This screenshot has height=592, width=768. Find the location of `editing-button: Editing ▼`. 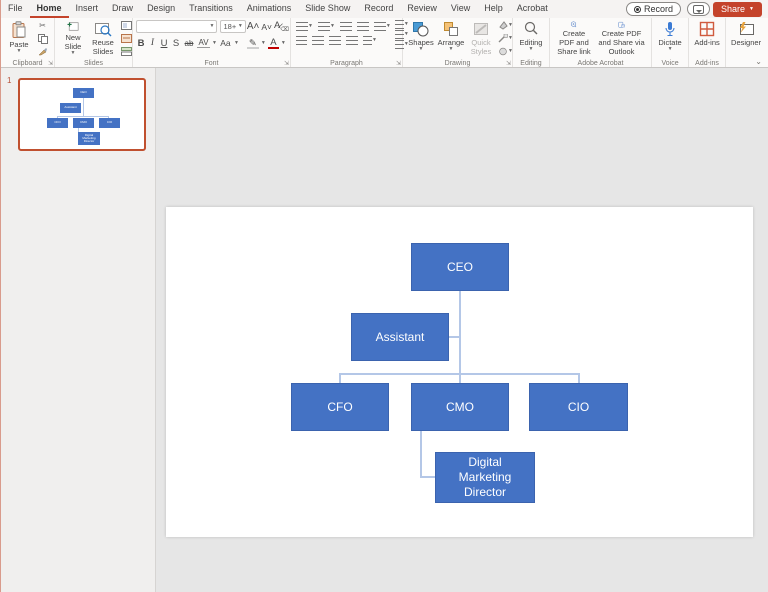

editing-button: Editing ▼ is located at coordinates (531, 38).